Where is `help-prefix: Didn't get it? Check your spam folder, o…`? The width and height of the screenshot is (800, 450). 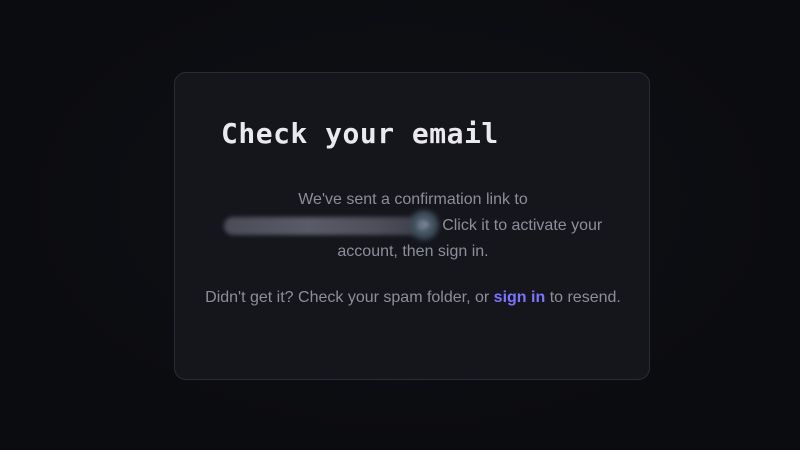
help-prefix: Didn't get it? Check your spam folder, o… is located at coordinates (347, 297).